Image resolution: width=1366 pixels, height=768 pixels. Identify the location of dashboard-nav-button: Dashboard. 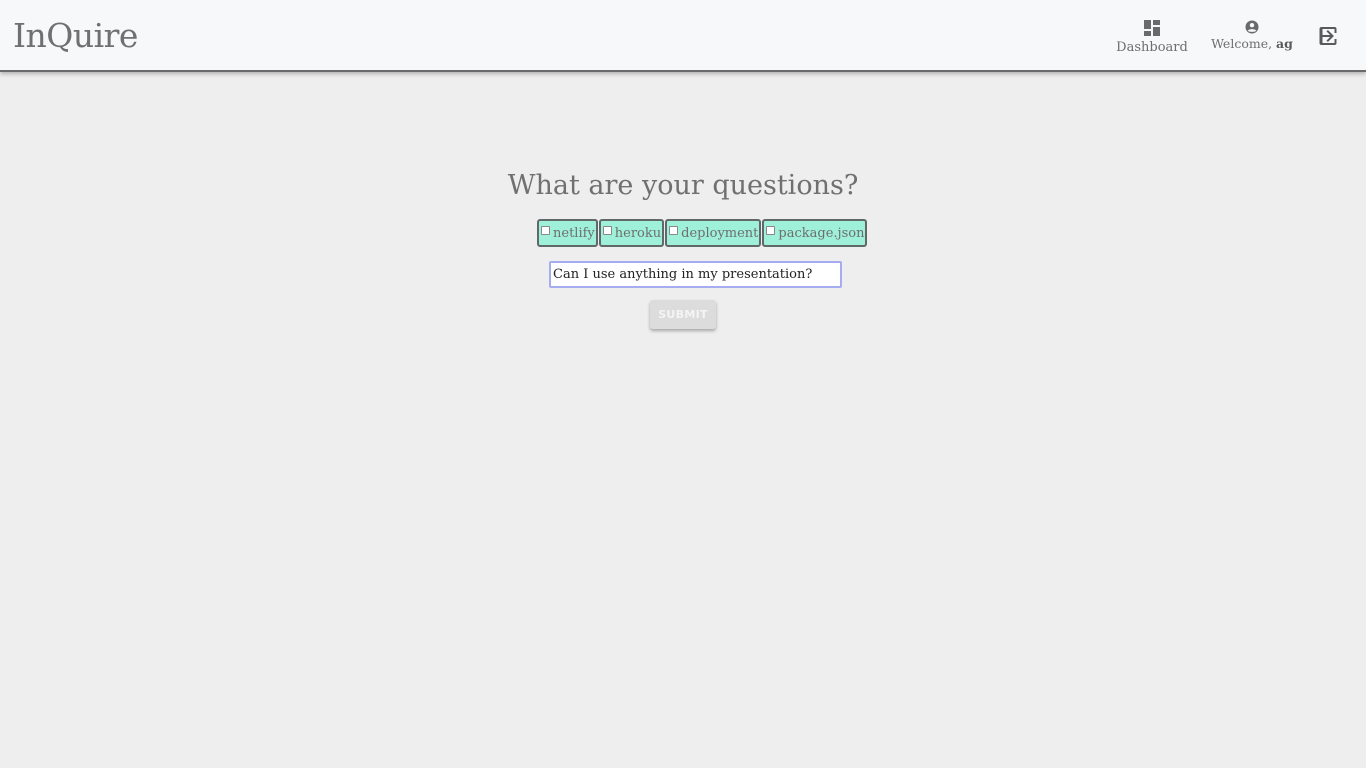
(1152, 40).